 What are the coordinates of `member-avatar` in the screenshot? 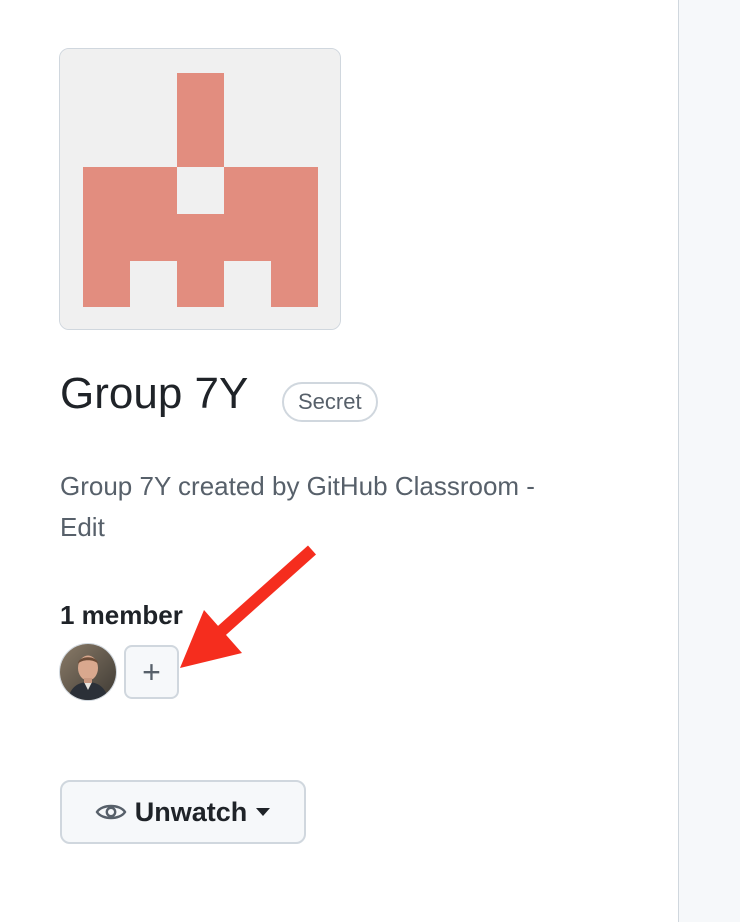 It's located at (88, 672).